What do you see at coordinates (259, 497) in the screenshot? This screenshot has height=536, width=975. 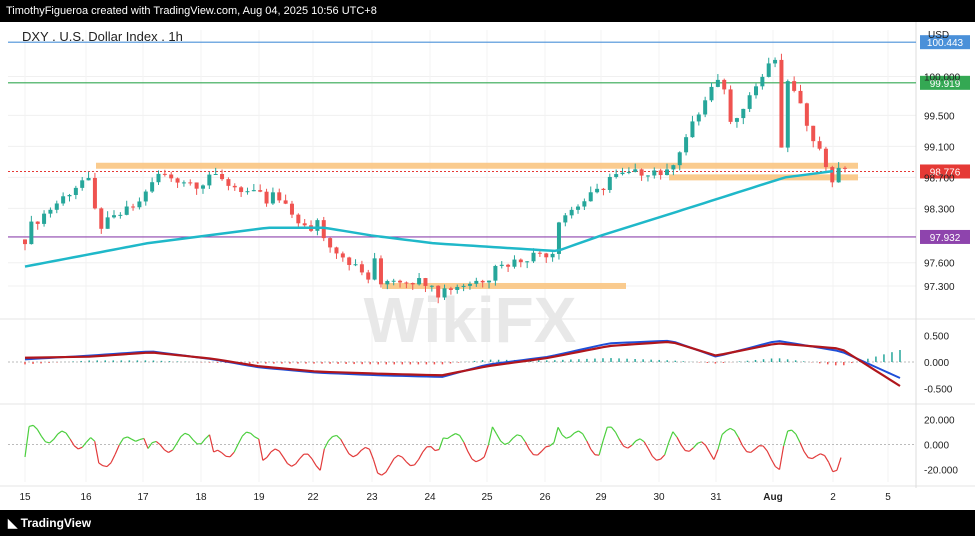 I see `x-tick-19: 19` at bounding box center [259, 497].